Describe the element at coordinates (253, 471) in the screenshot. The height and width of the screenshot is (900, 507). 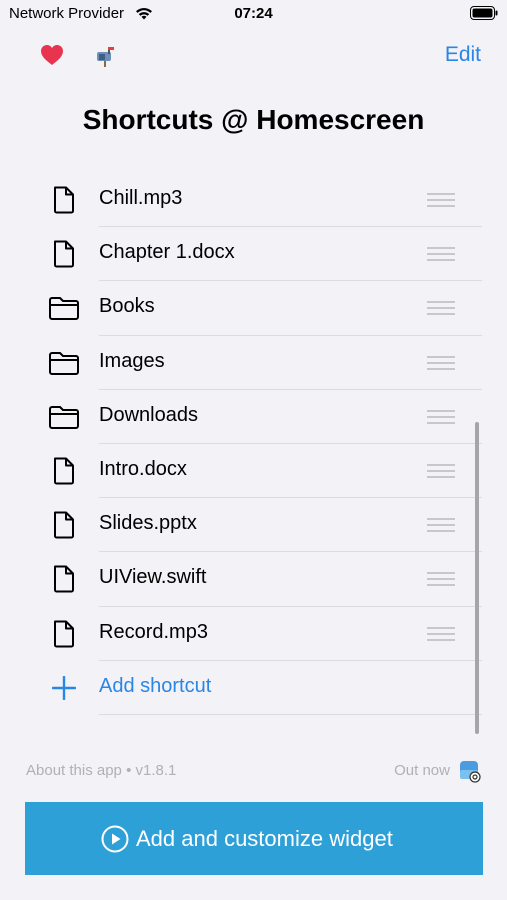
I see `list-item: Intro.docx` at that location.